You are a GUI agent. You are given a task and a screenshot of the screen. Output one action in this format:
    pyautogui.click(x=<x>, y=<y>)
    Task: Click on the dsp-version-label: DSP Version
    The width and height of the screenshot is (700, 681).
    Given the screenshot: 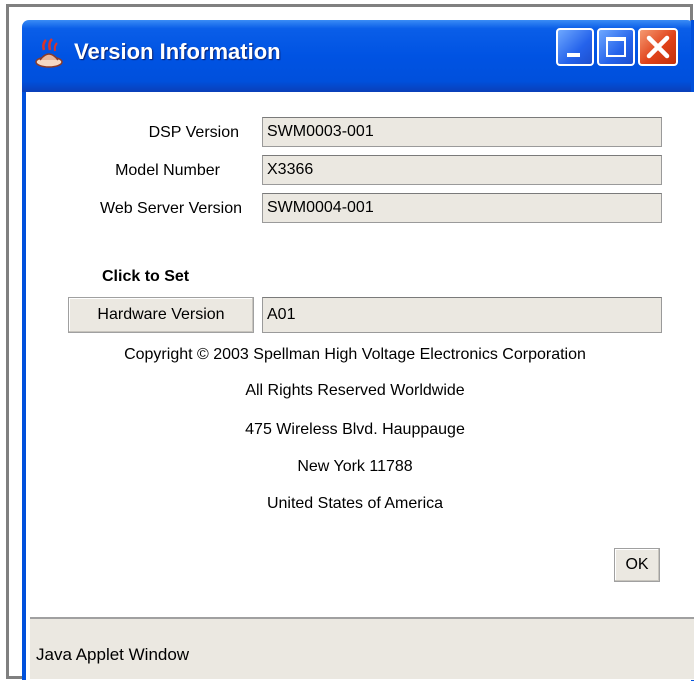 What is the action you would take?
    pyautogui.click(x=193, y=132)
    